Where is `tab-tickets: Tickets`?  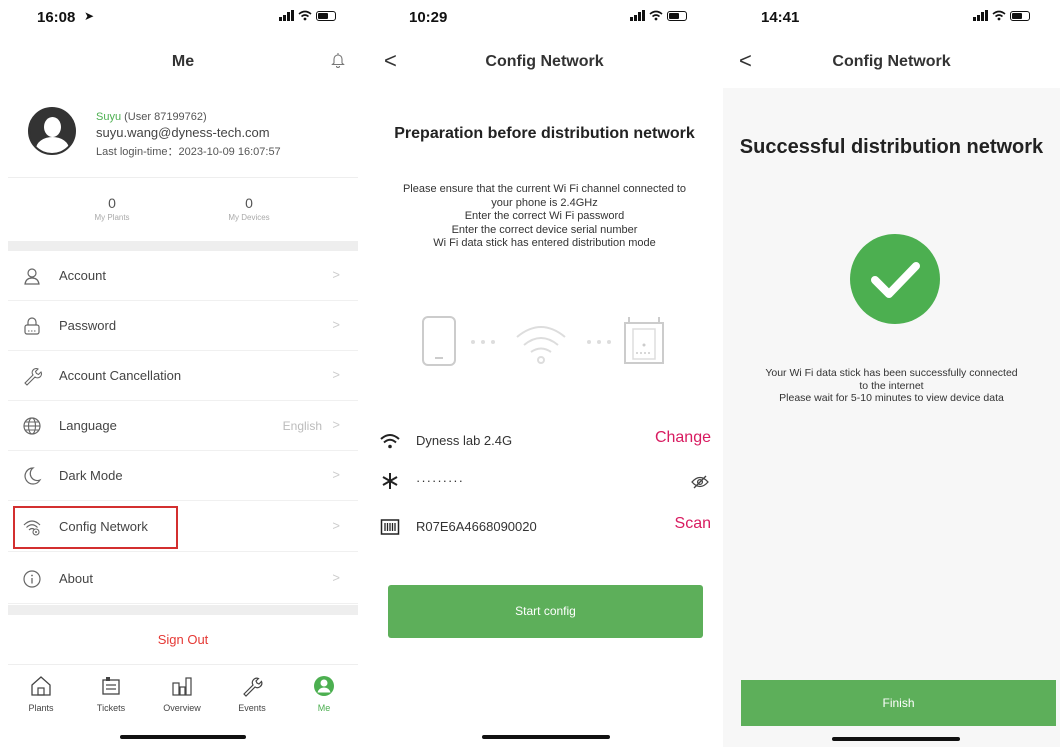
tab-tickets: Tickets is located at coordinates (111, 694).